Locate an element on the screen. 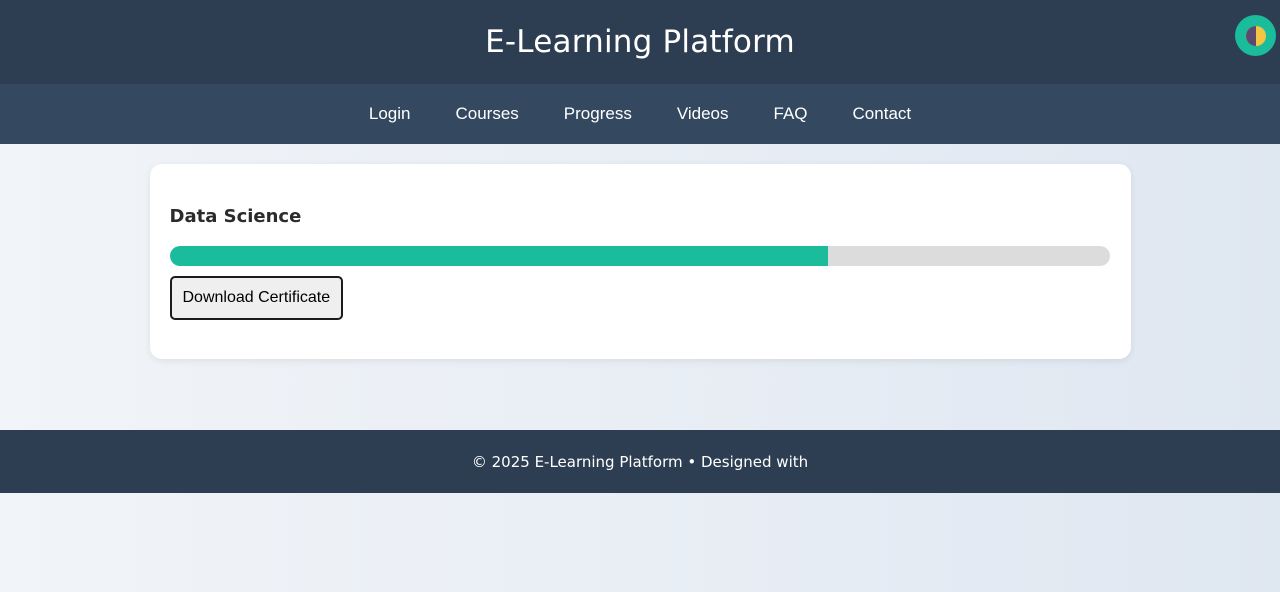 The height and width of the screenshot is (592, 1280). course-progress-bar is located at coordinates (639, 256).